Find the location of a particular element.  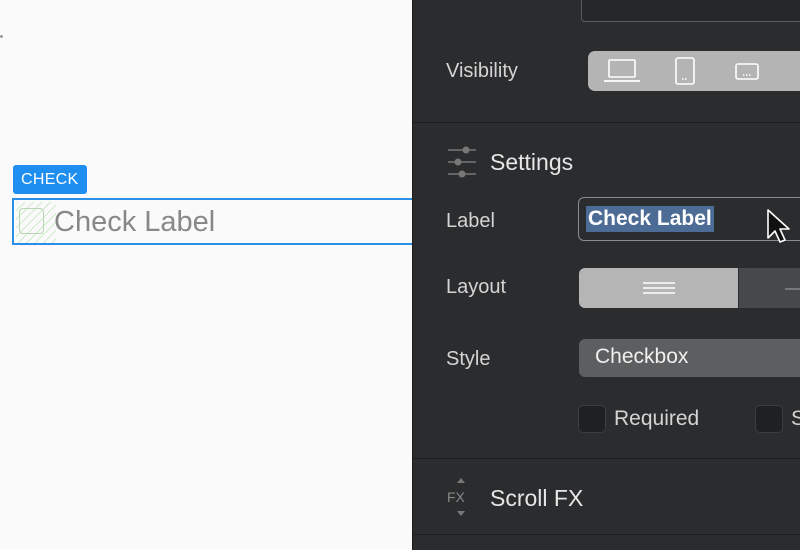

second-checkbox-label: S is located at coordinates (795, 419).